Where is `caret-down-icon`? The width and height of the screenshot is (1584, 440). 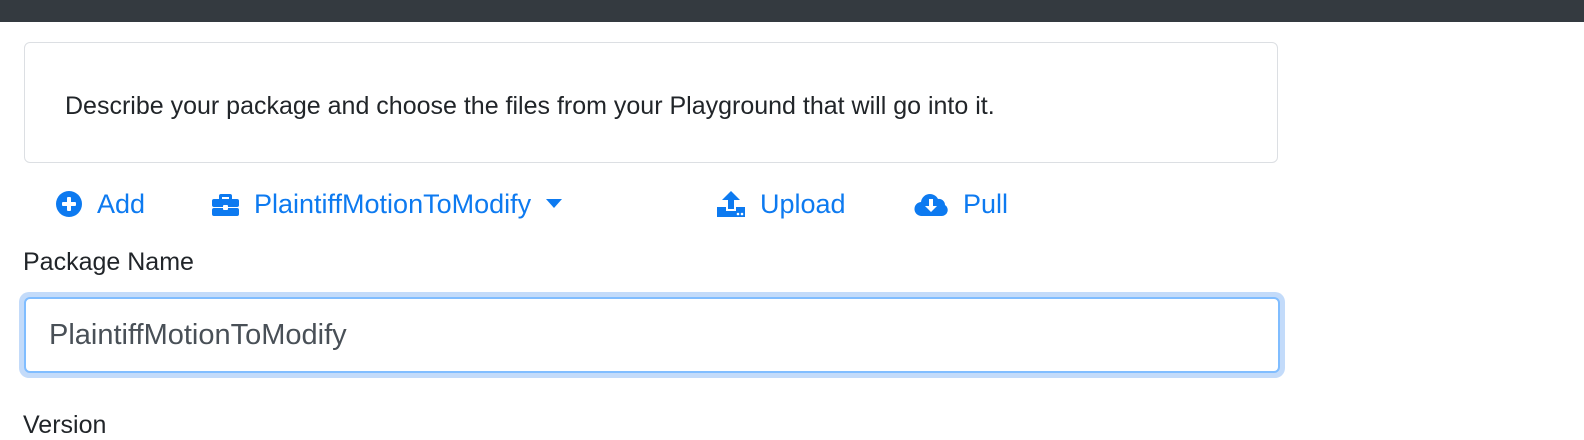 caret-down-icon is located at coordinates (554, 204).